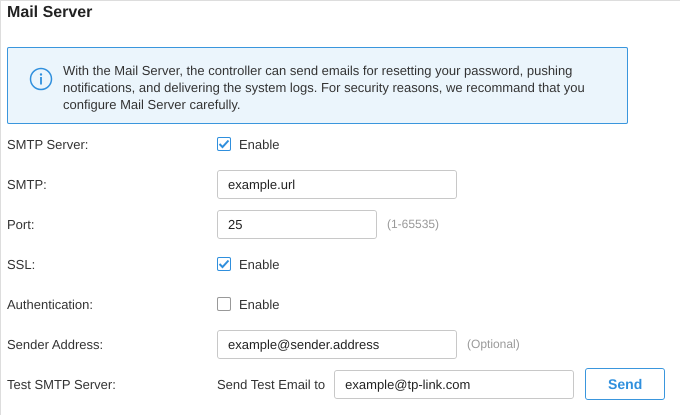 The image size is (680, 415). What do you see at coordinates (324, 87) in the screenshot?
I see `info-text: With the Mail Server, the controller can send emails for resetting your password, pushing notifications, and delivering the system logs. For security reasons, we recommand that you configure Mail Server carefully.` at bounding box center [324, 87].